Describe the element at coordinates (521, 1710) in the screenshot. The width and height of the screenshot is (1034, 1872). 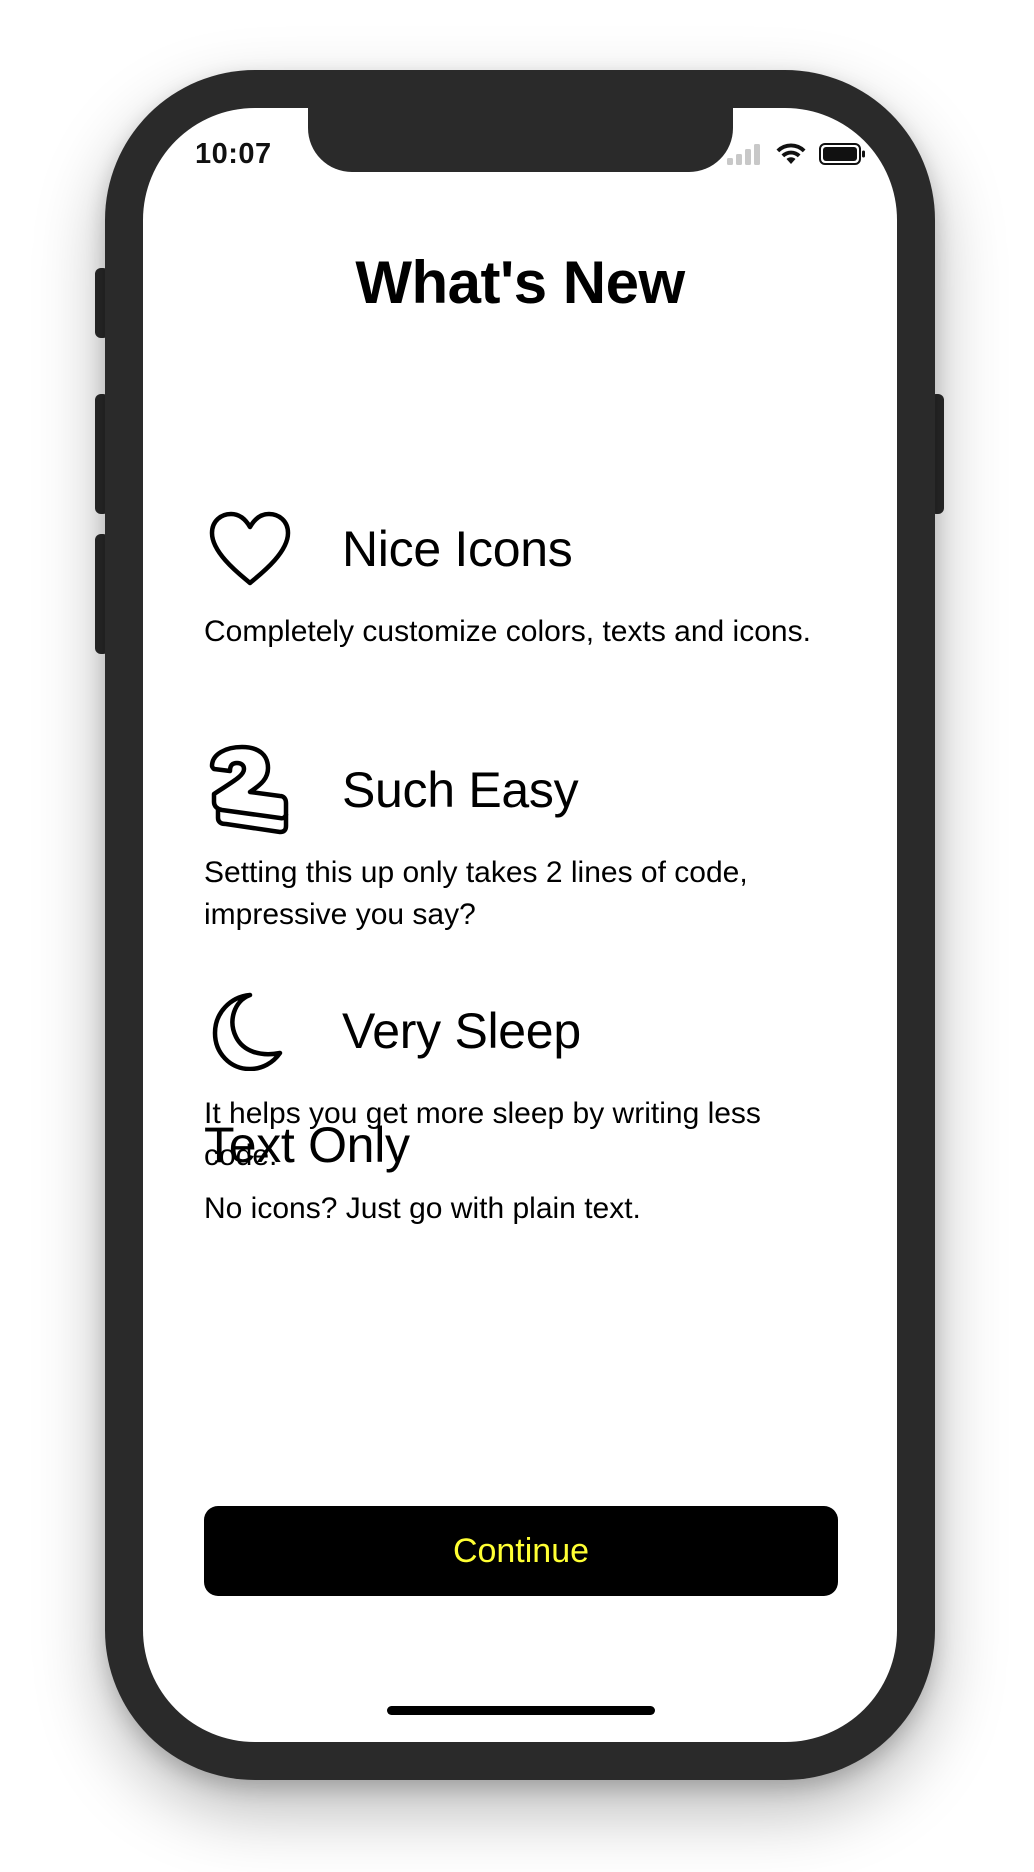
I see `home-indicator` at that location.